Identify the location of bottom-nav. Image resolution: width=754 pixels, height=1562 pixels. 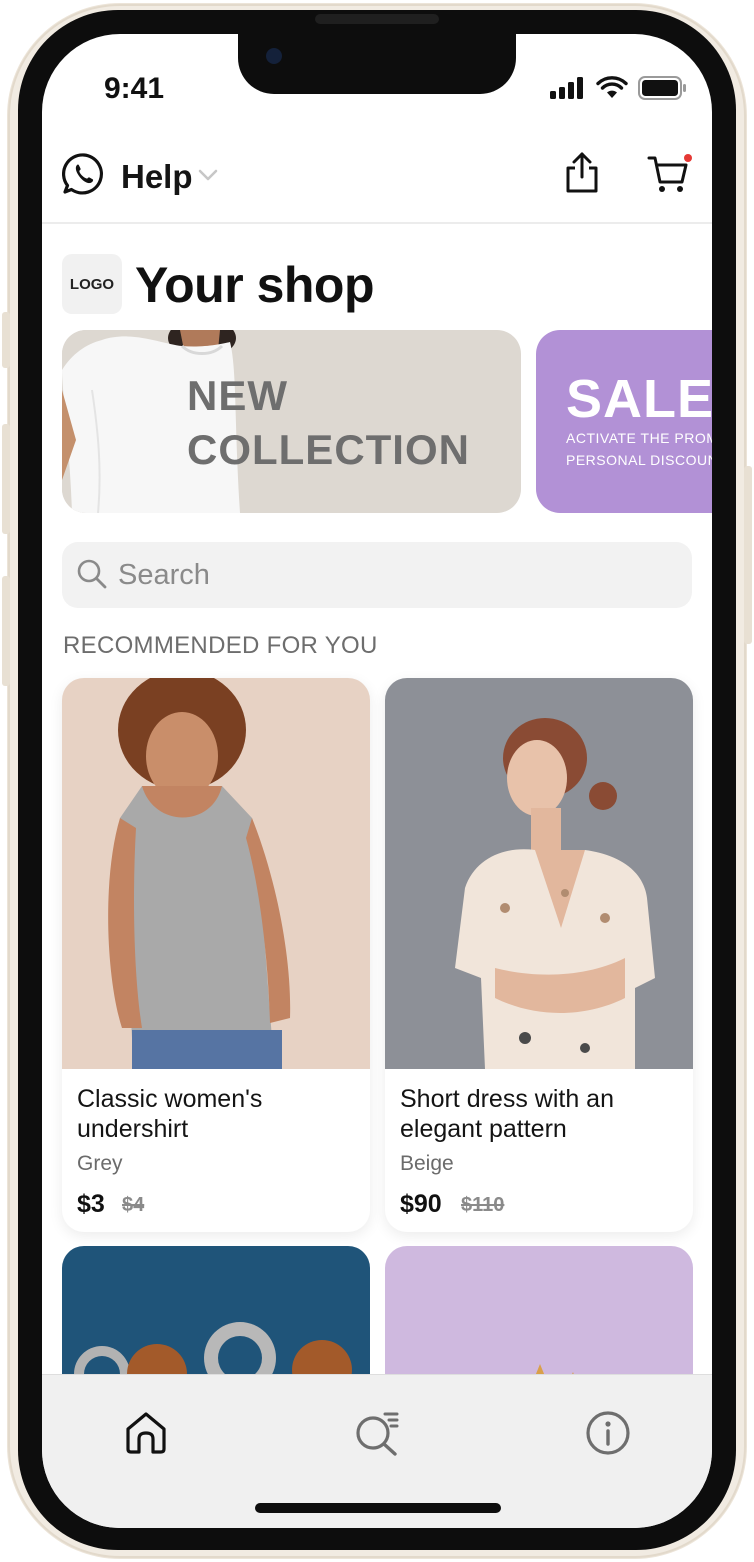
(377, 1451).